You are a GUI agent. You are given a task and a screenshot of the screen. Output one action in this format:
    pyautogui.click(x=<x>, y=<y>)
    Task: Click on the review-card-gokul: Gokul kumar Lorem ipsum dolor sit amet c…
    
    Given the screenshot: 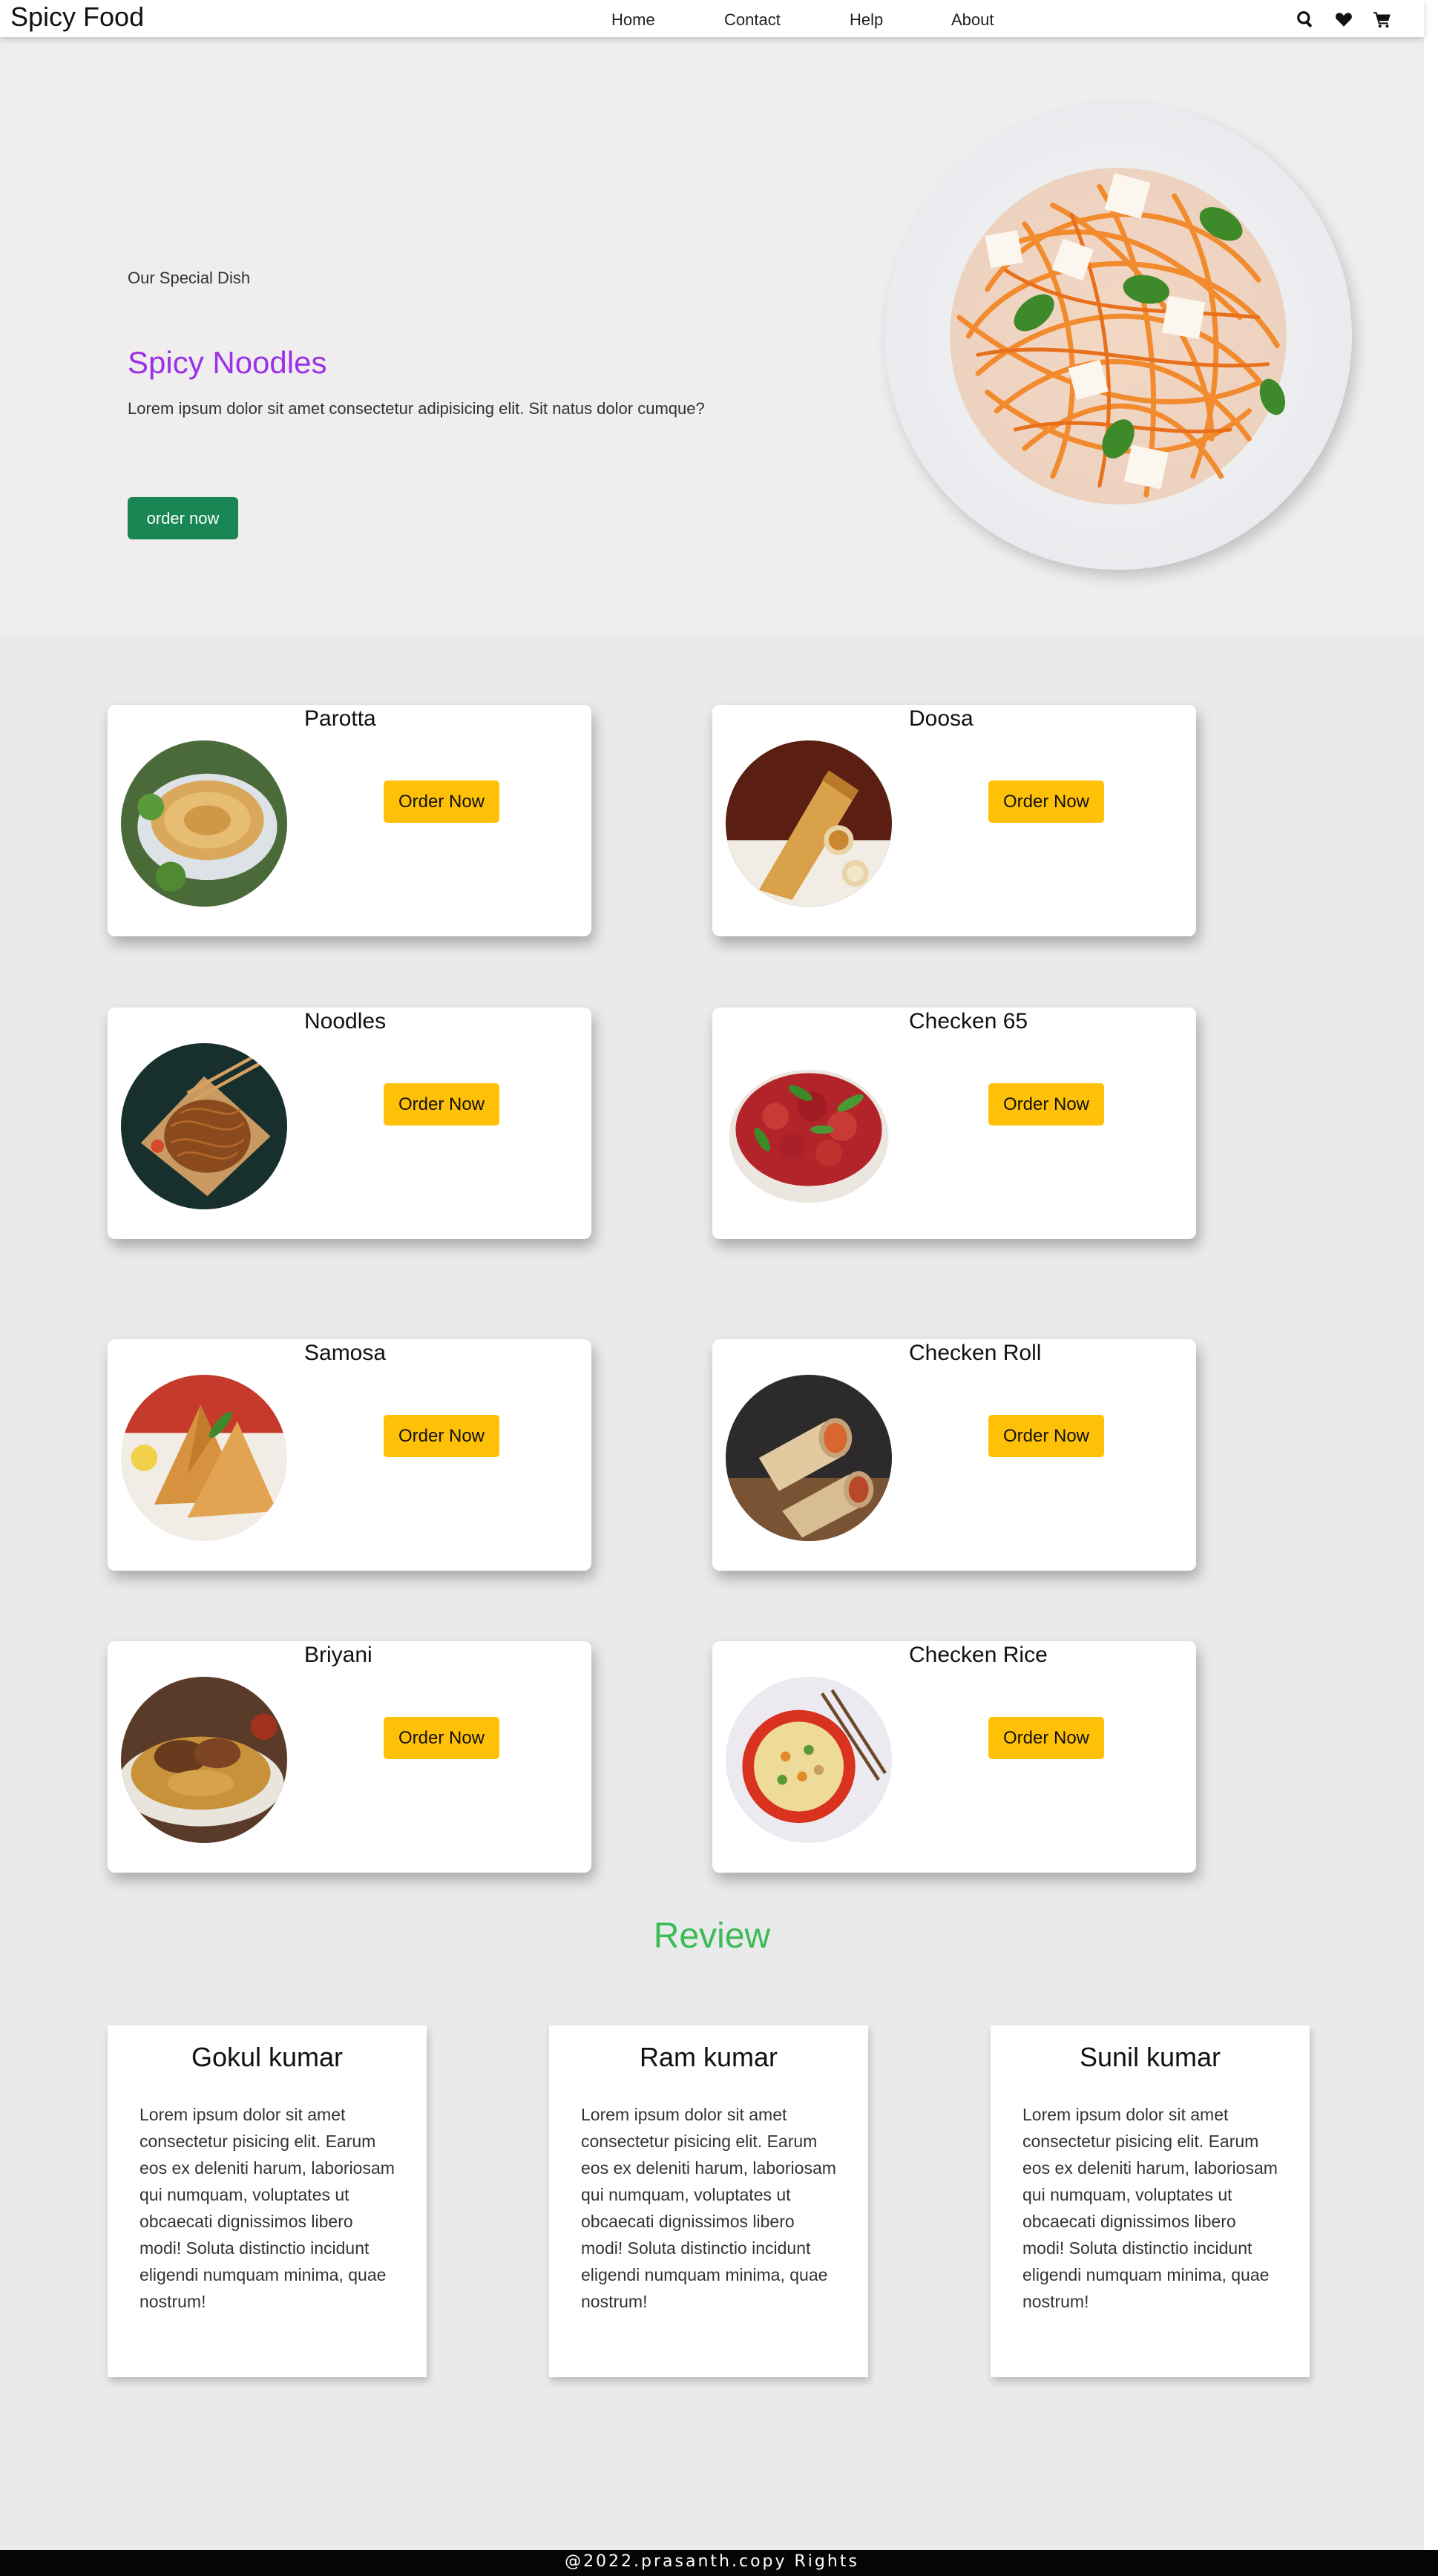 What is the action you would take?
    pyautogui.click(x=267, y=2201)
    